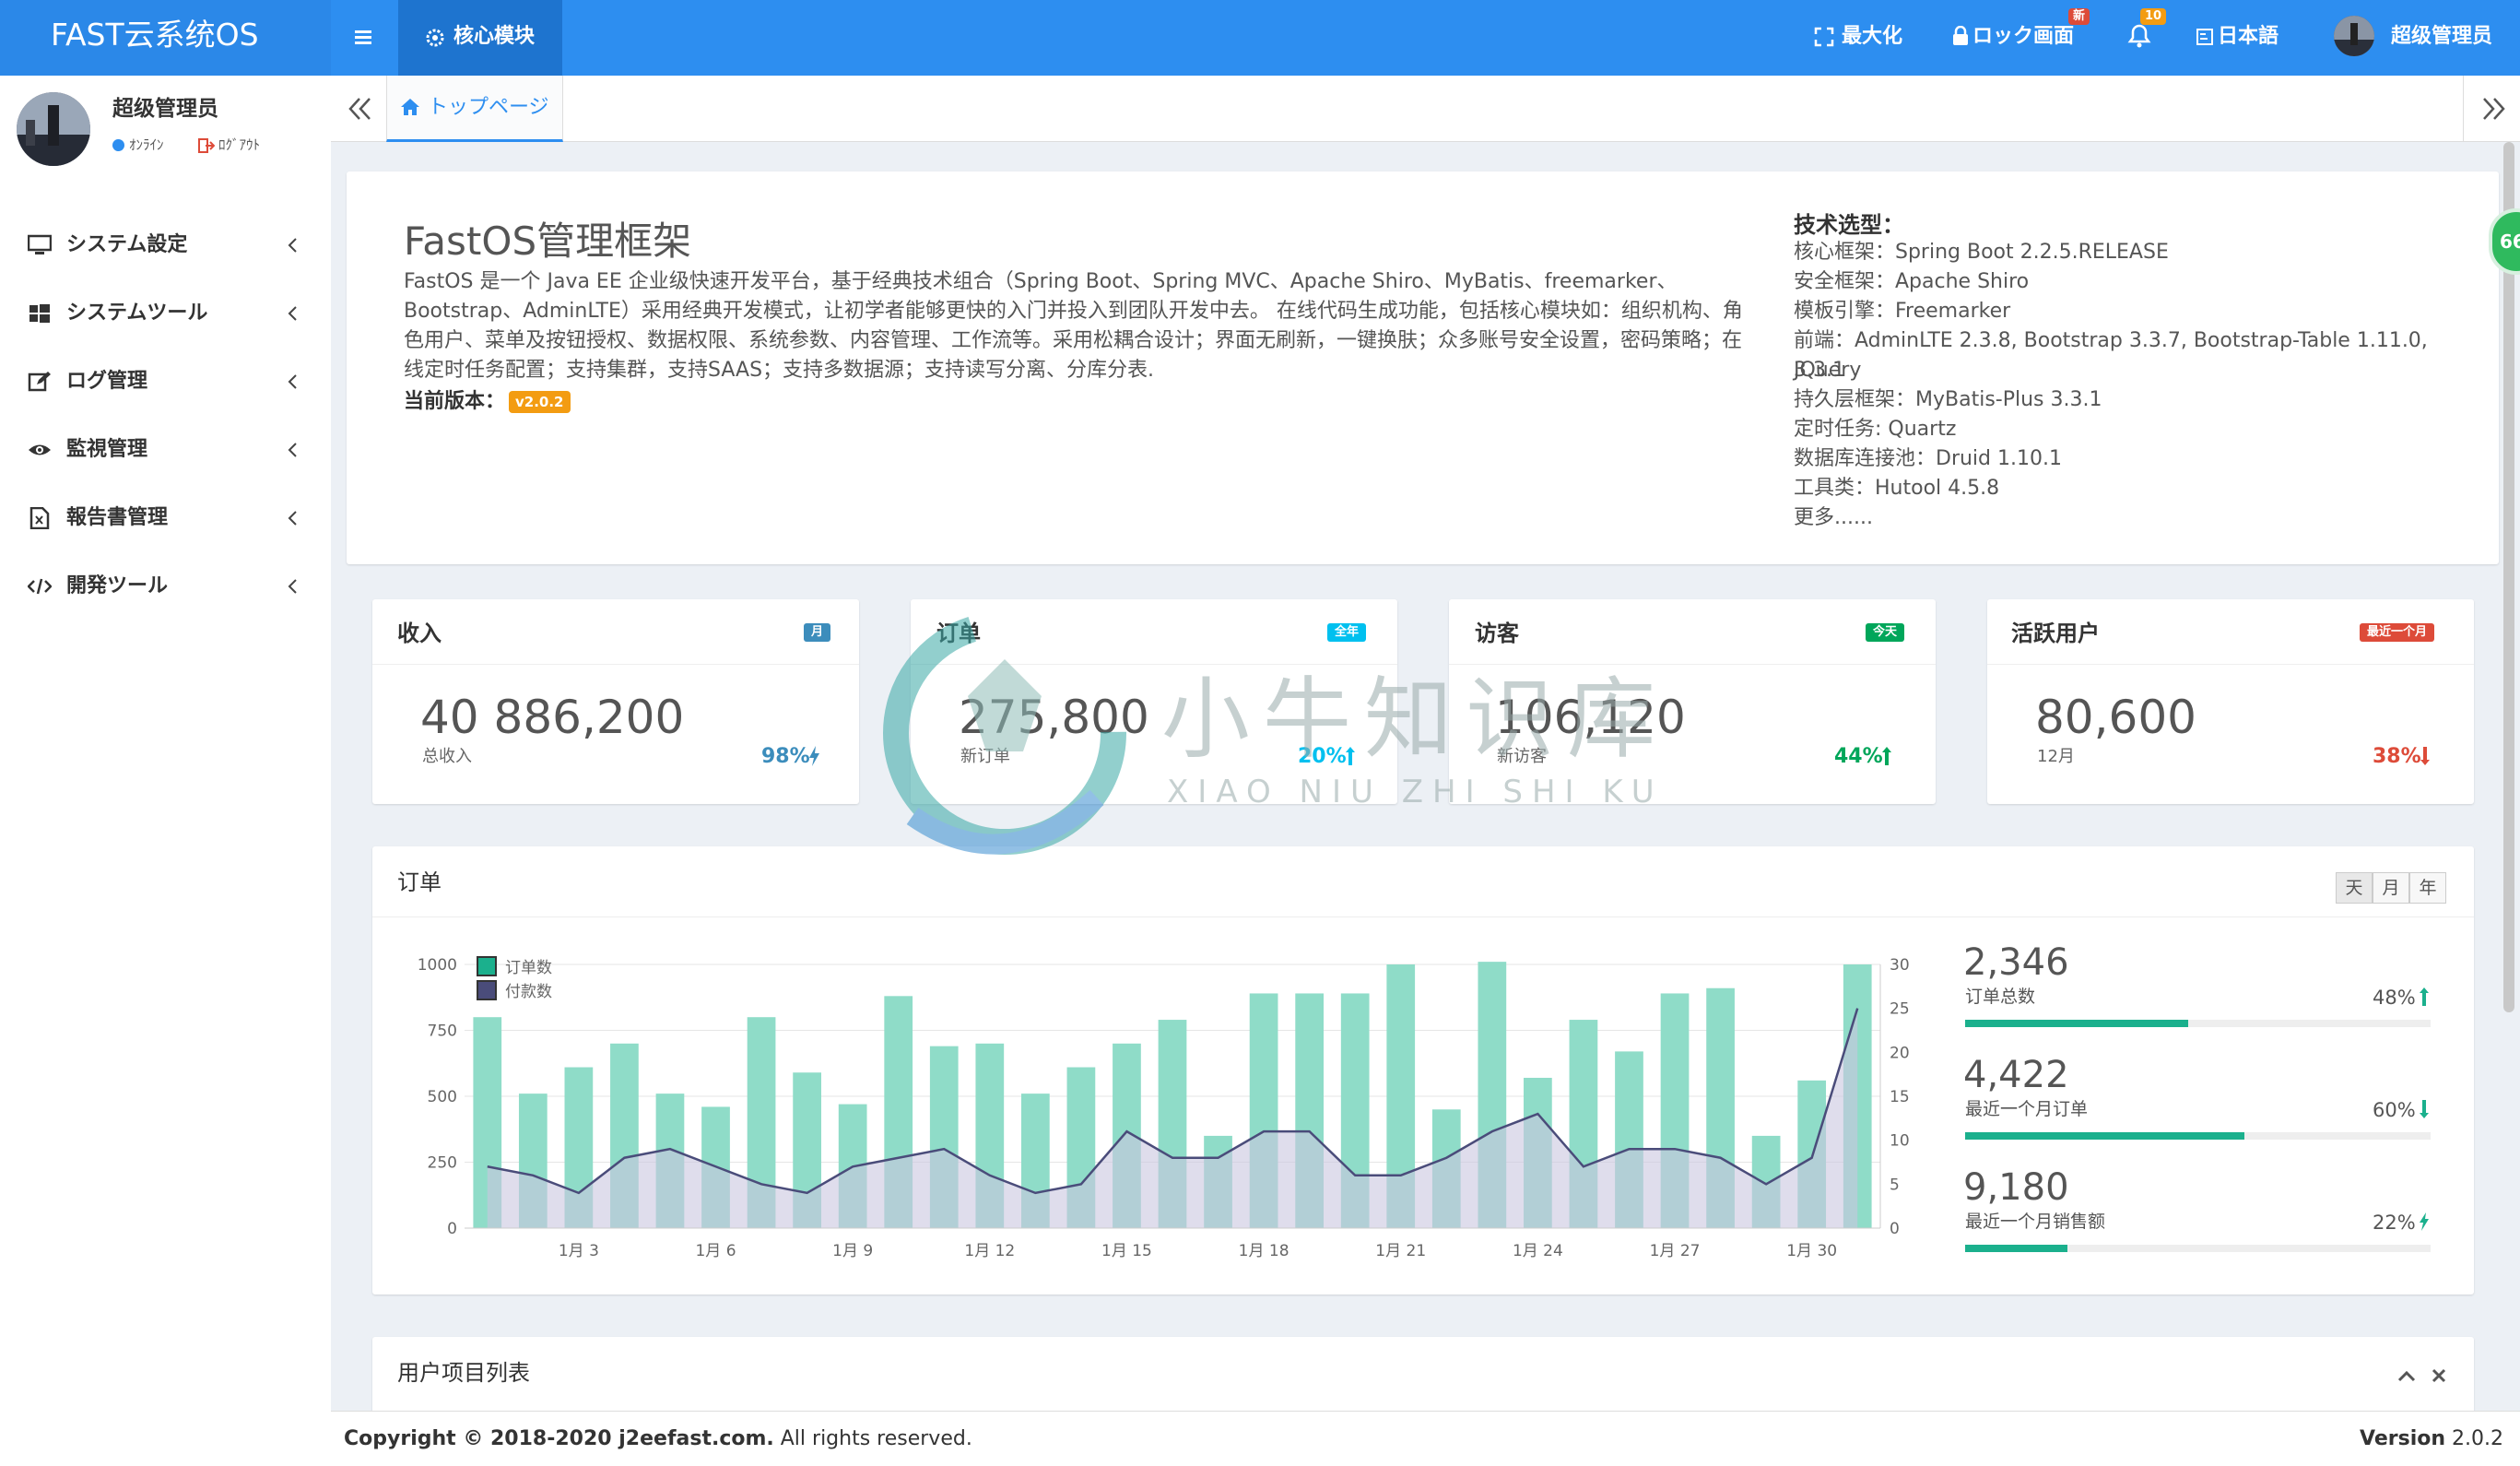 The height and width of the screenshot is (1466, 2520). Describe the element at coordinates (2016, 1075) in the screenshot. I see `summary-value: 4,422` at that location.